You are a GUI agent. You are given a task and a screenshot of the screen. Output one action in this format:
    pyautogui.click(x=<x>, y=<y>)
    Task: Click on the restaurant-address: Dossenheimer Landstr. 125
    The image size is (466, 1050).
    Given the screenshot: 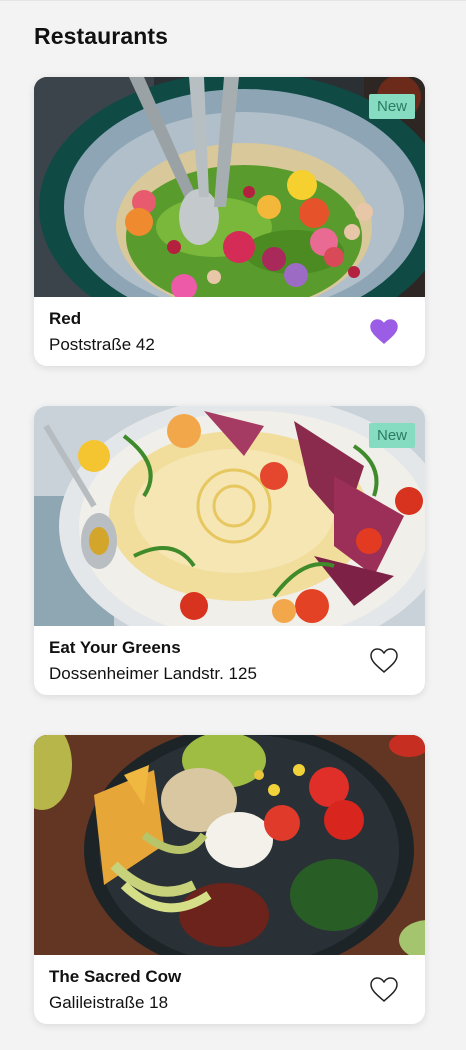 What is the action you would take?
    pyautogui.click(x=153, y=673)
    